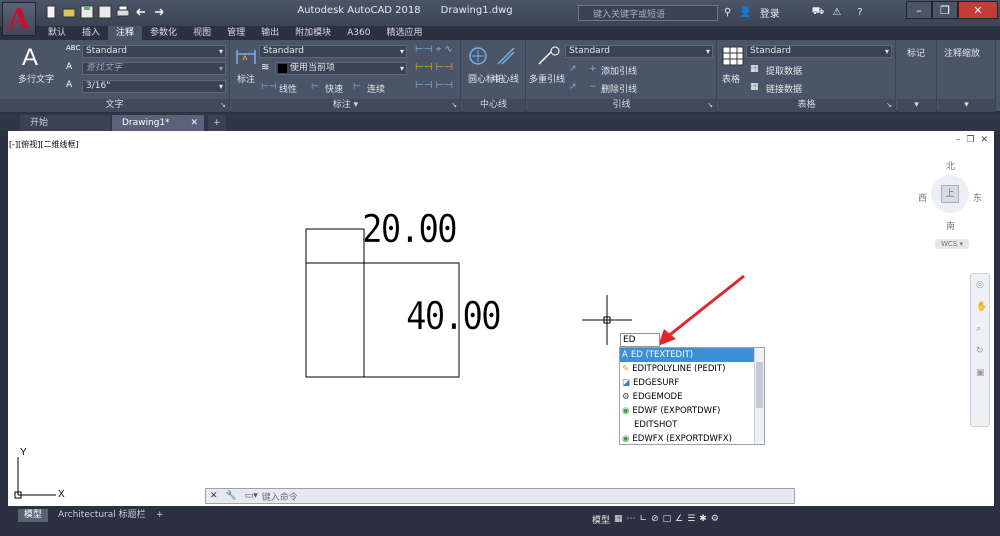  What do you see at coordinates (246, 78) in the screenshot?
I see `dimension-button: 标注` at bounding box center [246, 78].